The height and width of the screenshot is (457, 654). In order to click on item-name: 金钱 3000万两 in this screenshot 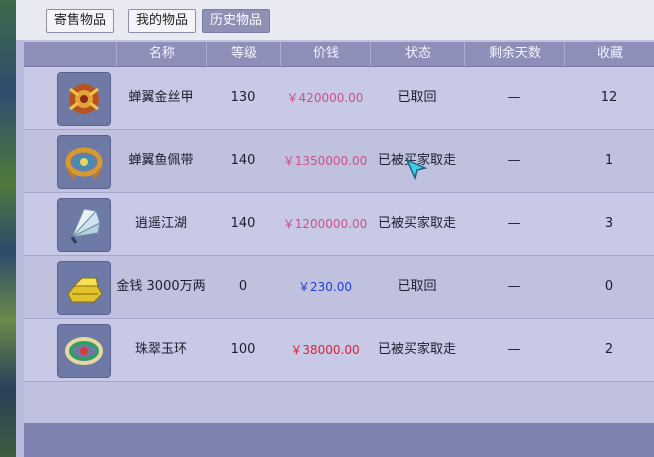, I will do `click(161, 286)`.